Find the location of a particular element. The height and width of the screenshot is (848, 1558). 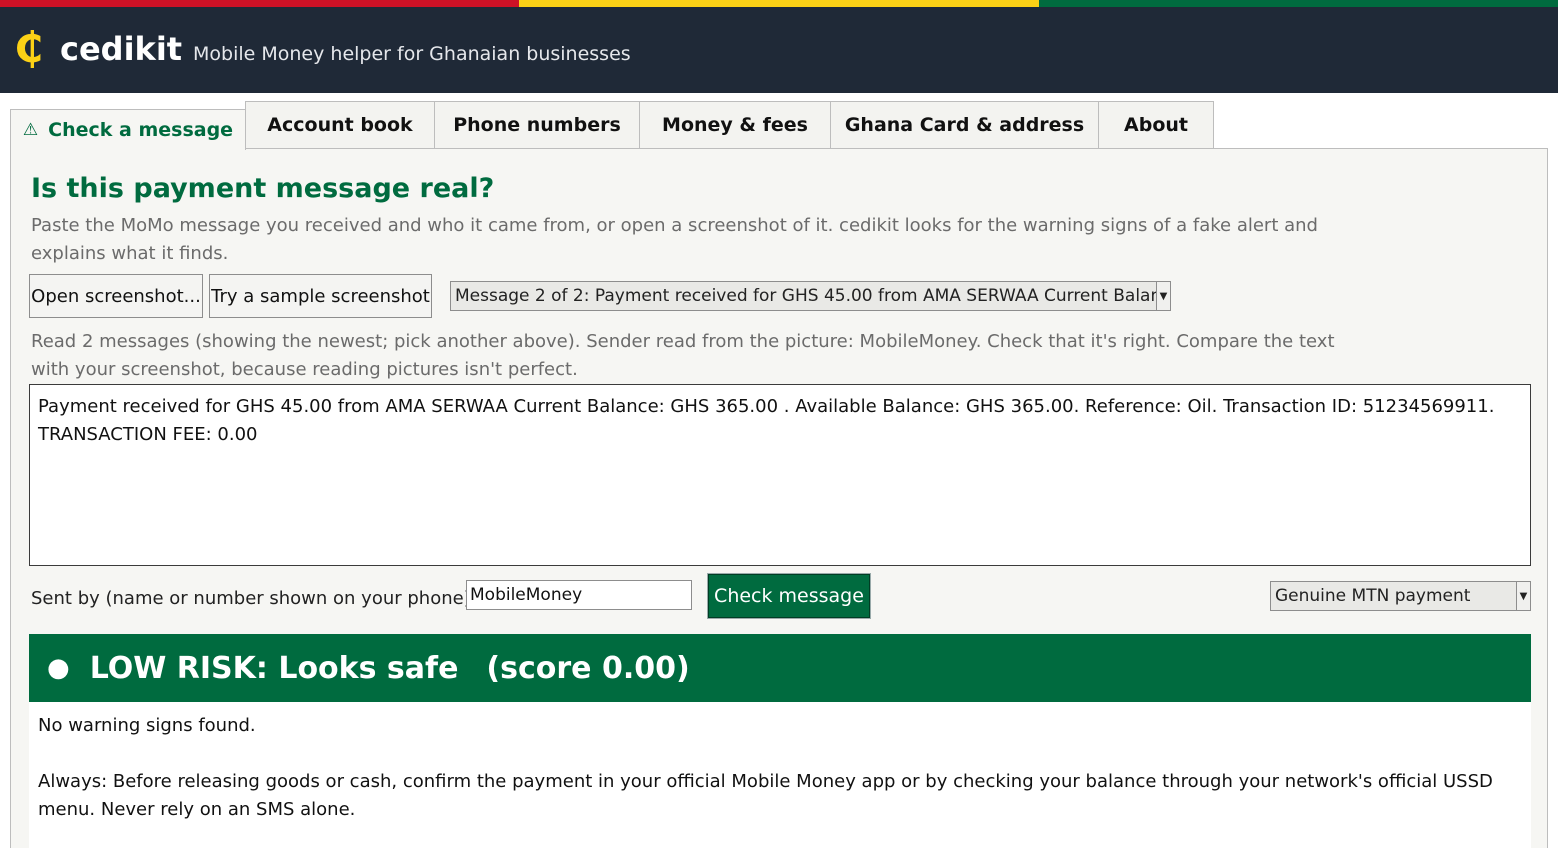

tab-label: Money & fees is located at coordinates (735, 125).